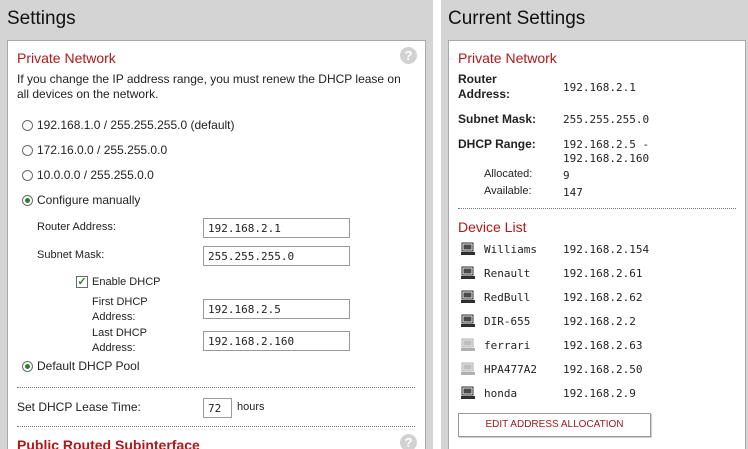 The height and width of the screenshot is (449, 748). Describe the element at coordinates (606, 158) in the screenshot. I see `dhcp-range-value-line2: 192.168.2.160` at that location.